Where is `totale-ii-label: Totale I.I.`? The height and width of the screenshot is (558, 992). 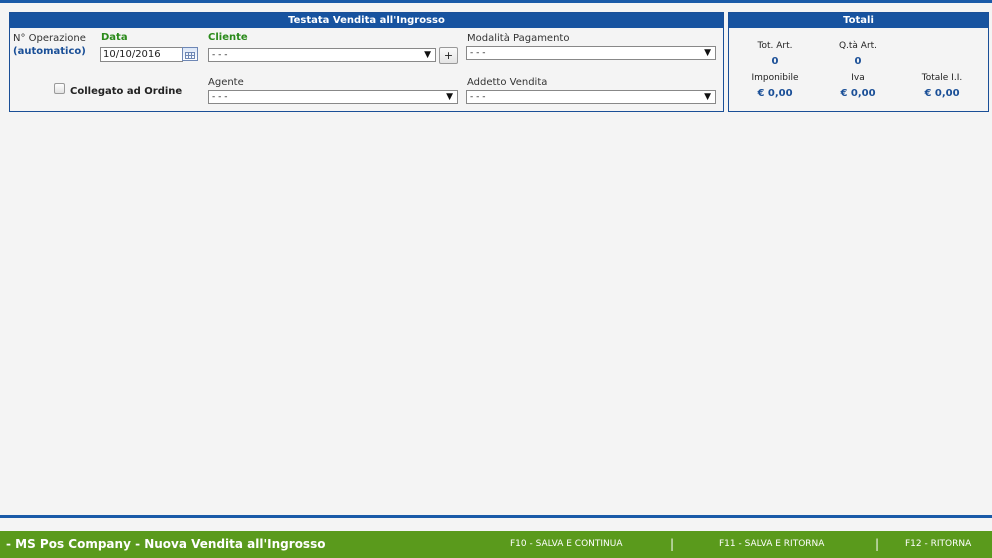
totale-ii-label: Totale I.I. is located at coordinates (942, 78).